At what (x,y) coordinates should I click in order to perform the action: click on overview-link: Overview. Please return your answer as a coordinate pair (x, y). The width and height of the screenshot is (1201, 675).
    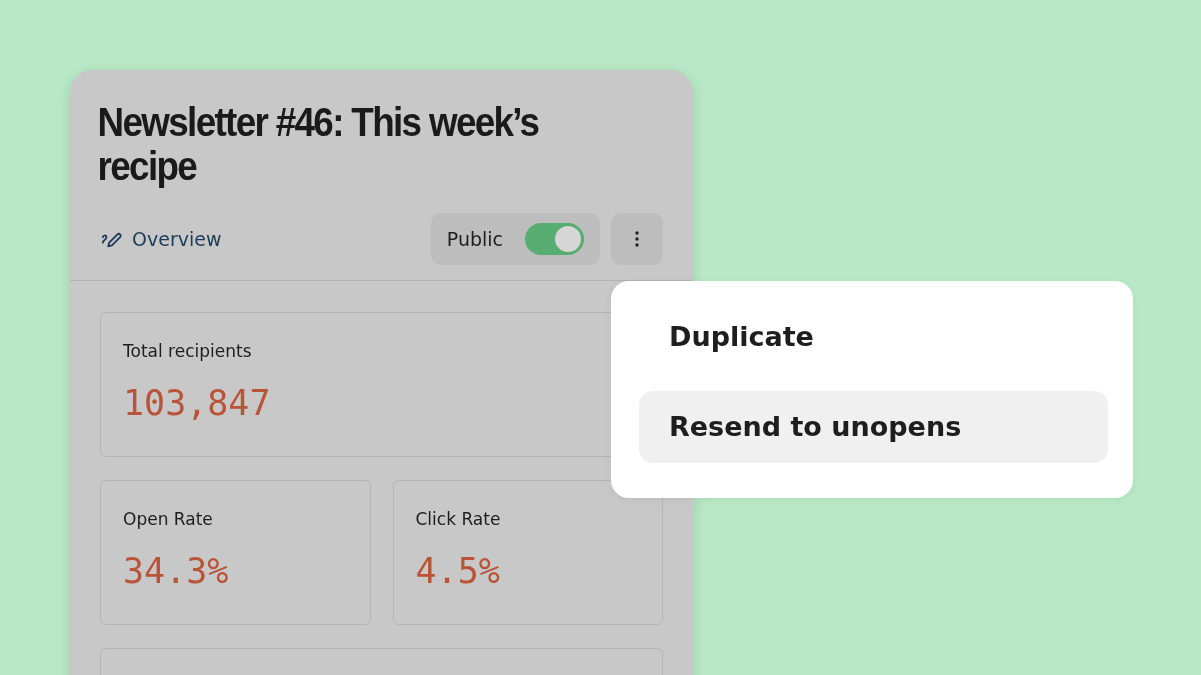
    Looking at the image, I should click on (161, 239).